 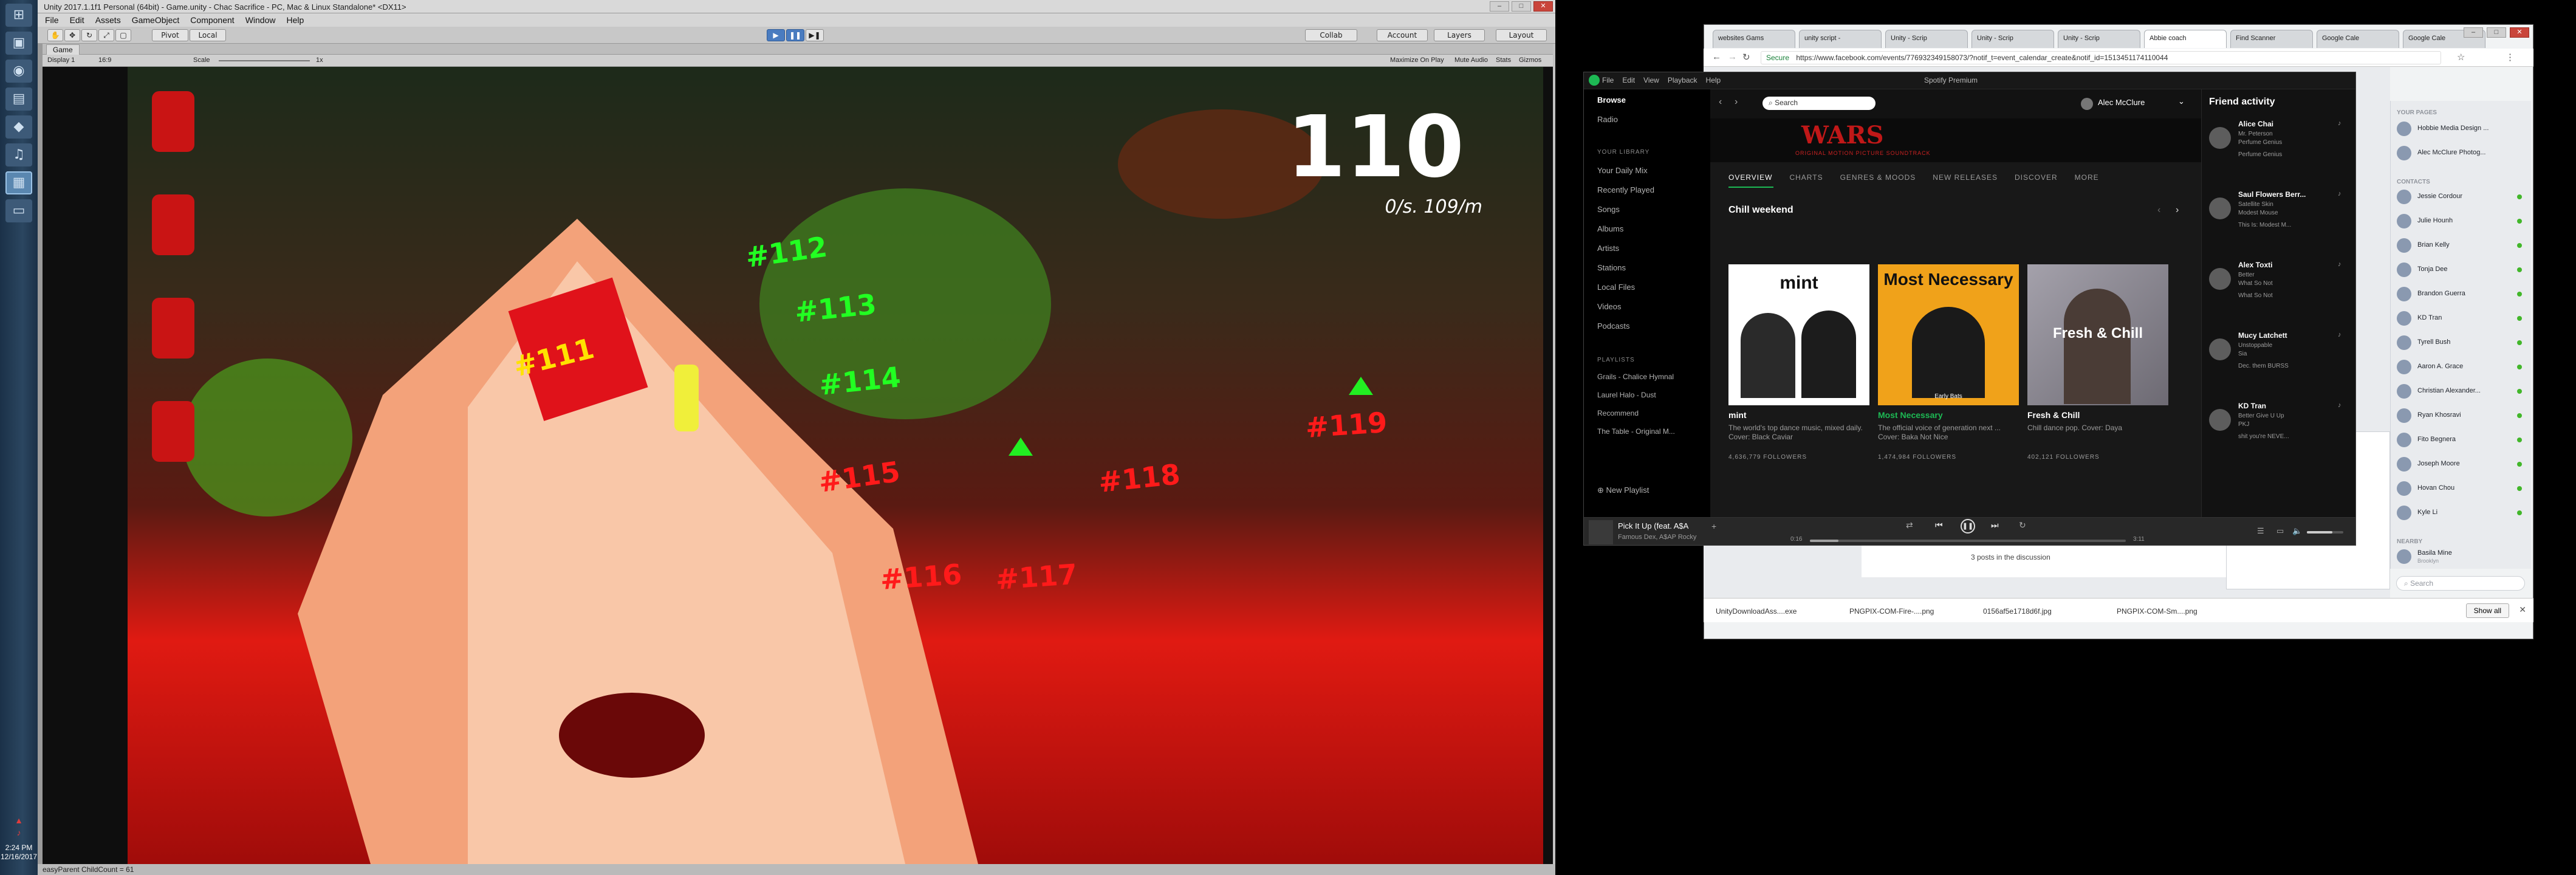 What do you see at coordinates (1720, 102) in the screenshot?
I see `back-icon: ‹` at bounding box center [1720, 102].